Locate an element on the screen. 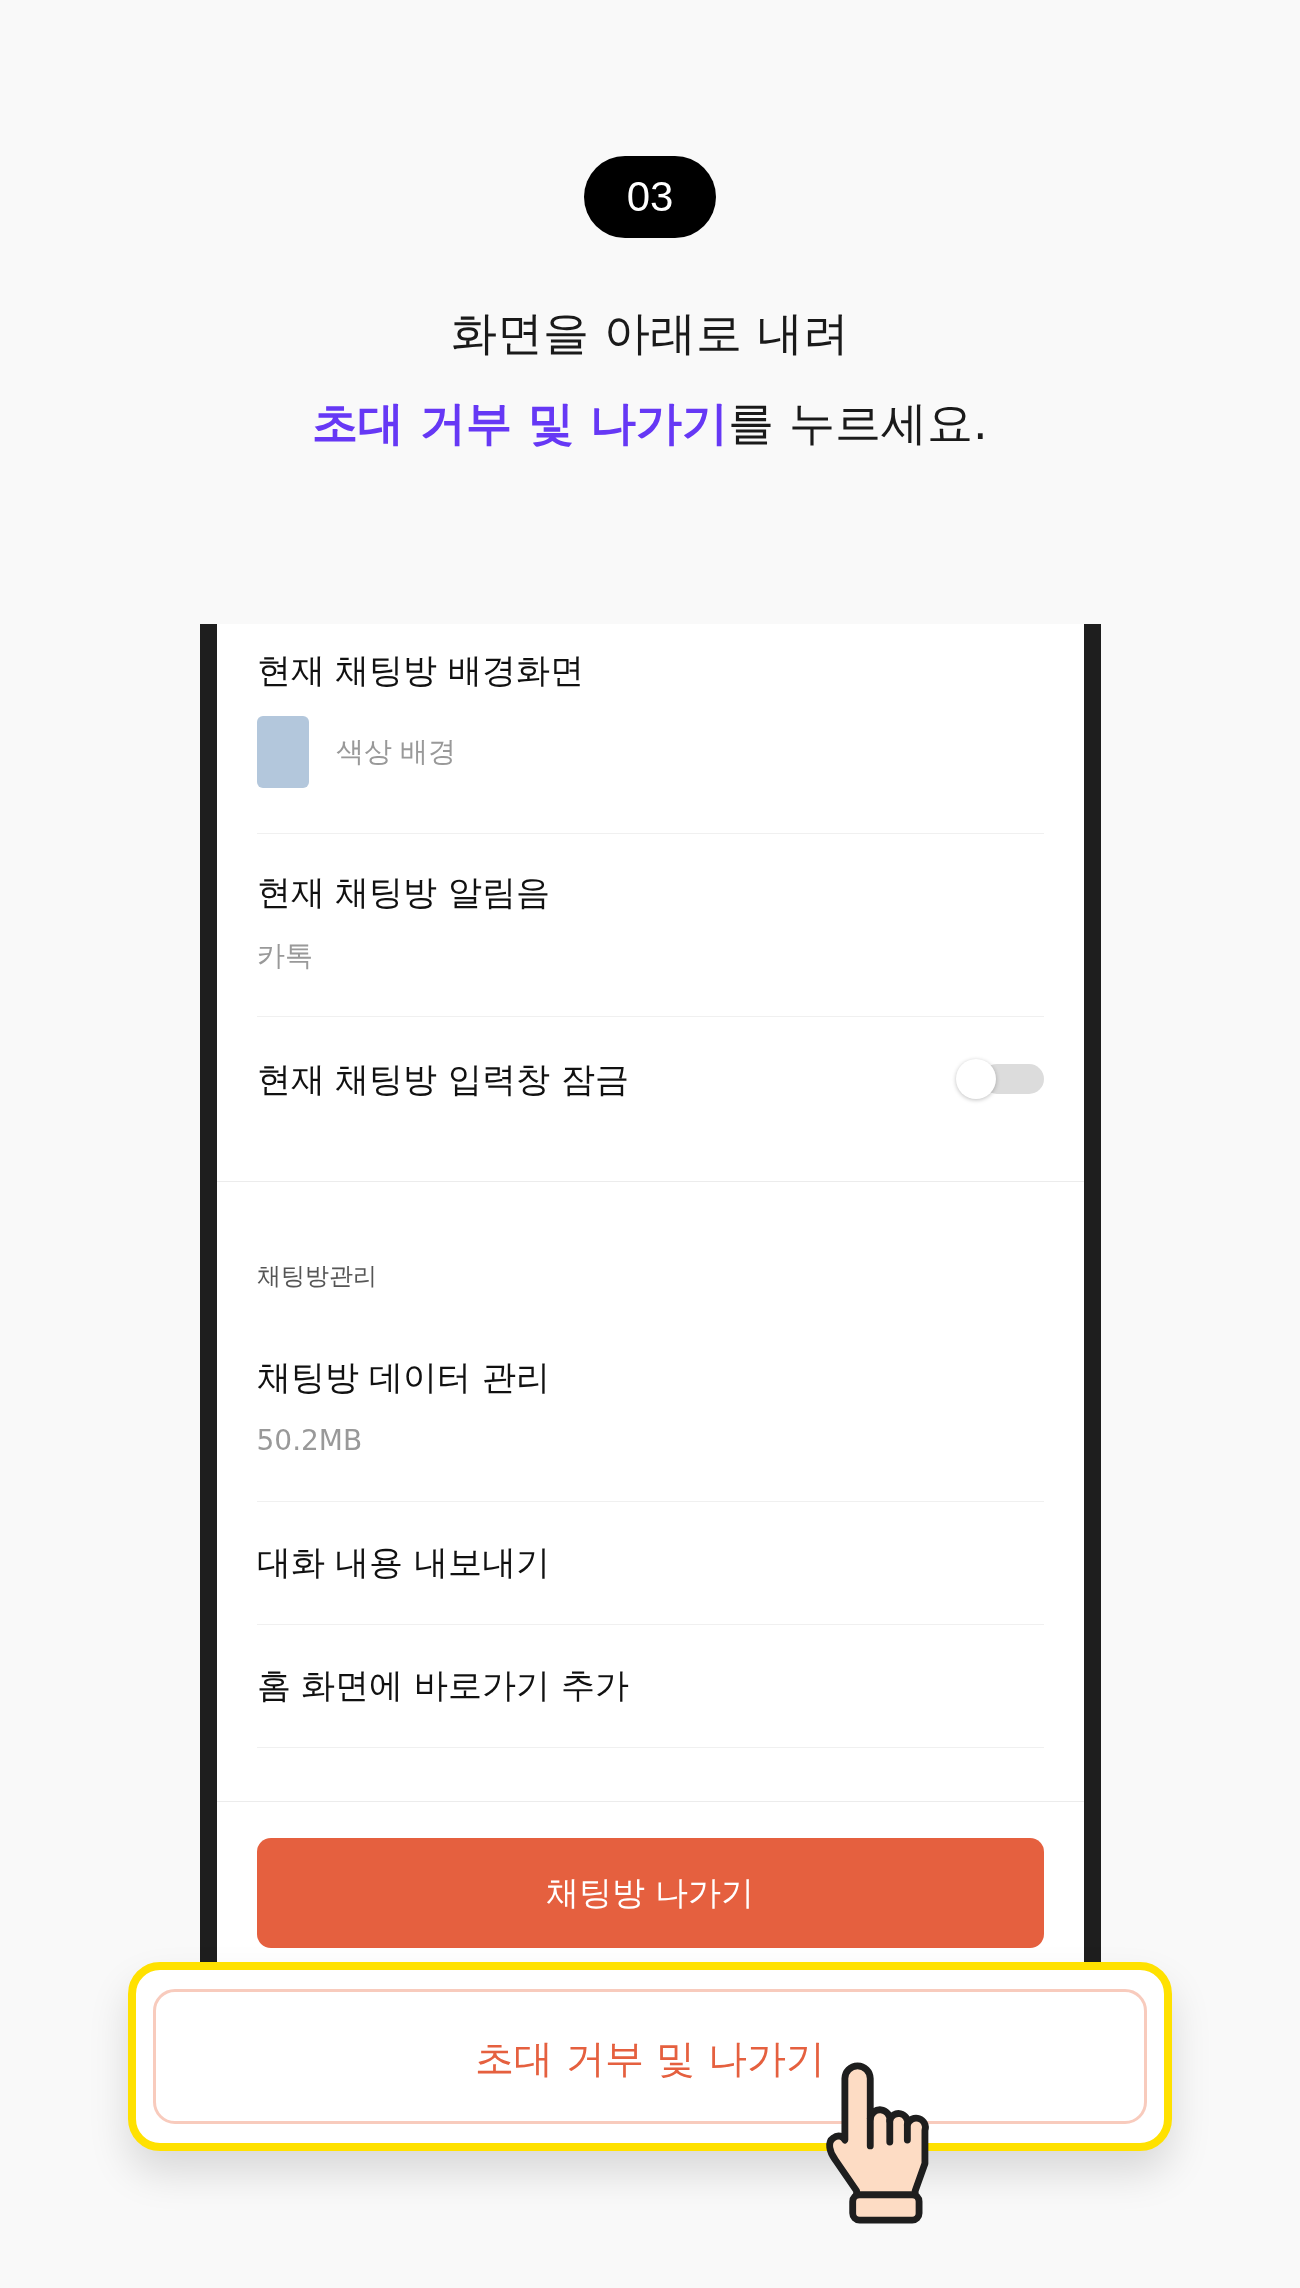  section-header: 채팅방관리 is located at coordinates (316, 1276).